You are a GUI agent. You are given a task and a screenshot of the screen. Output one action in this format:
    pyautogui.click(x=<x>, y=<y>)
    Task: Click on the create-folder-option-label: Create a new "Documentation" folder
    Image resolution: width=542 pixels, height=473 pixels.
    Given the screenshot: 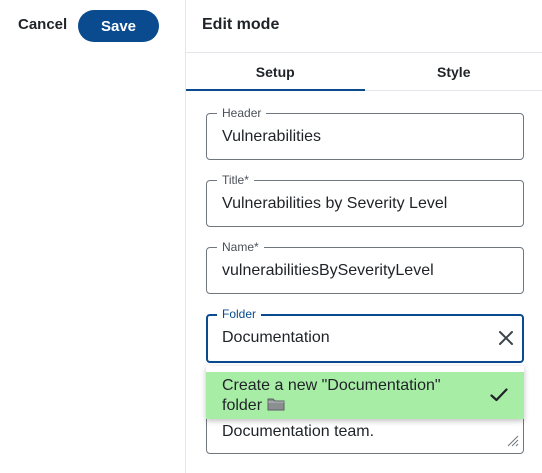 What is the action you would take?
    pyautogui.click(x=331, y=395)
    